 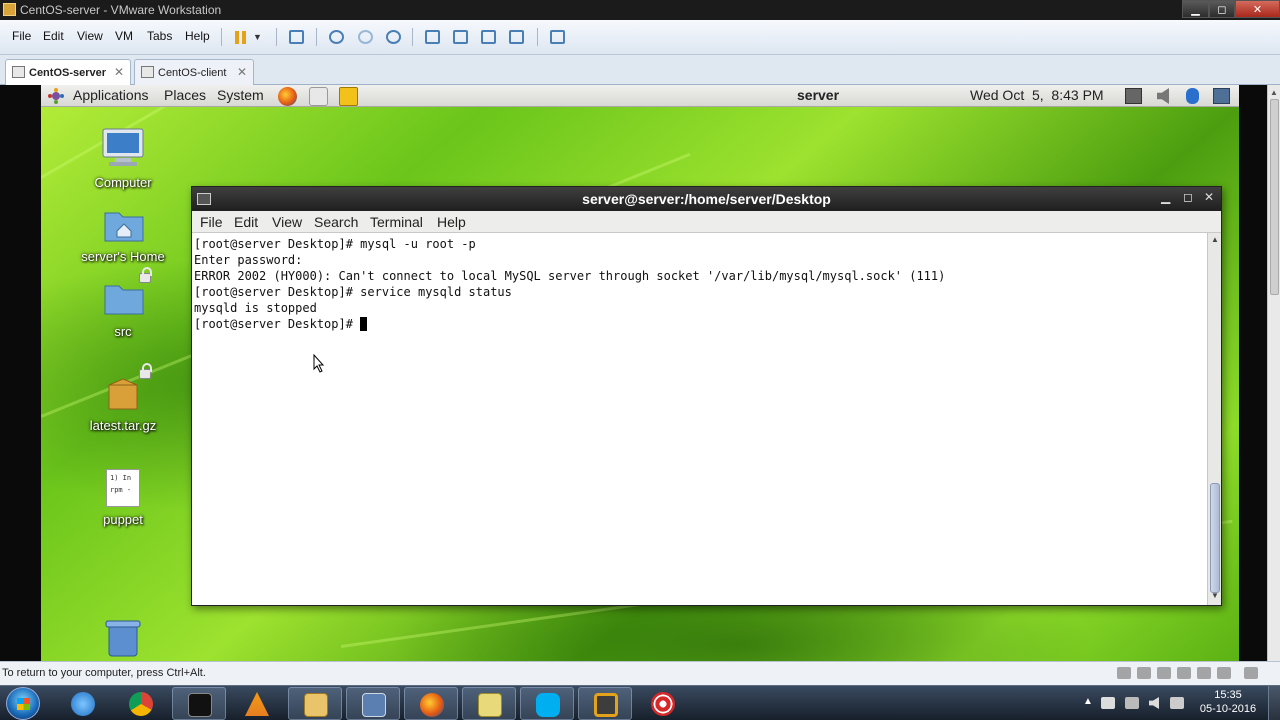 I want to click on home-folder-icon, so click(x=124, y=227).